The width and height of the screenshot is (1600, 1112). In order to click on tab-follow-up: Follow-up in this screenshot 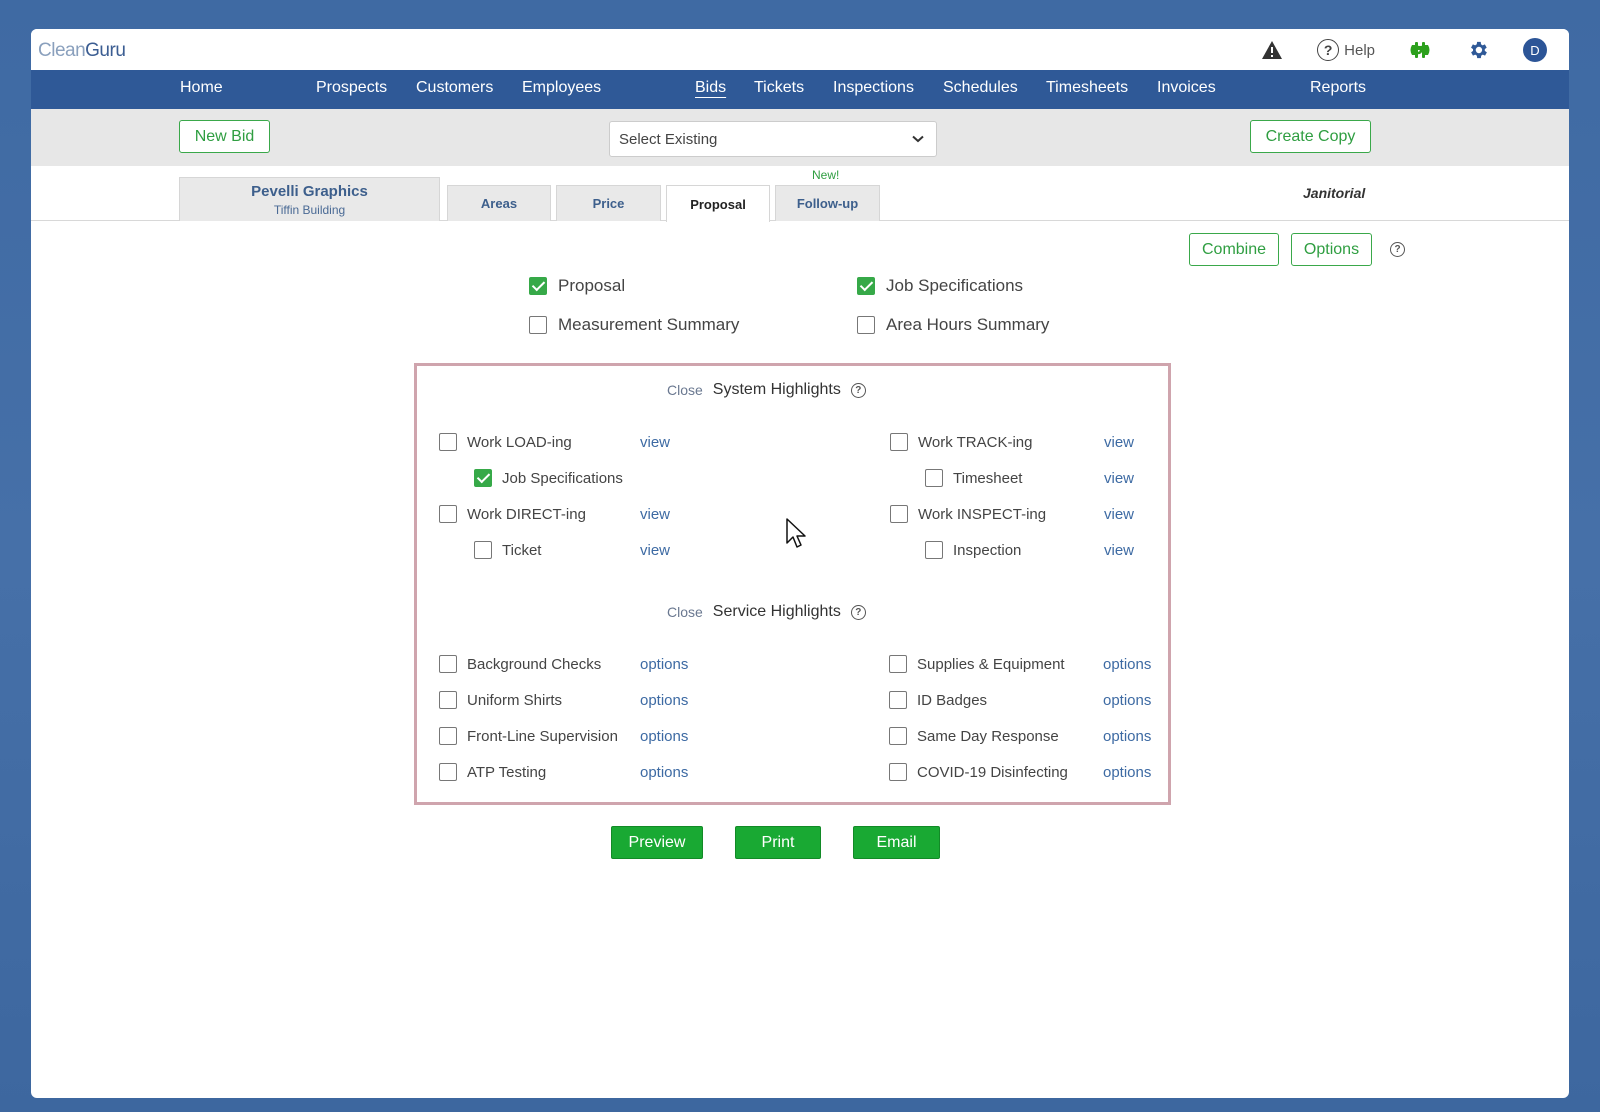, I will do `click(827, 203)`.